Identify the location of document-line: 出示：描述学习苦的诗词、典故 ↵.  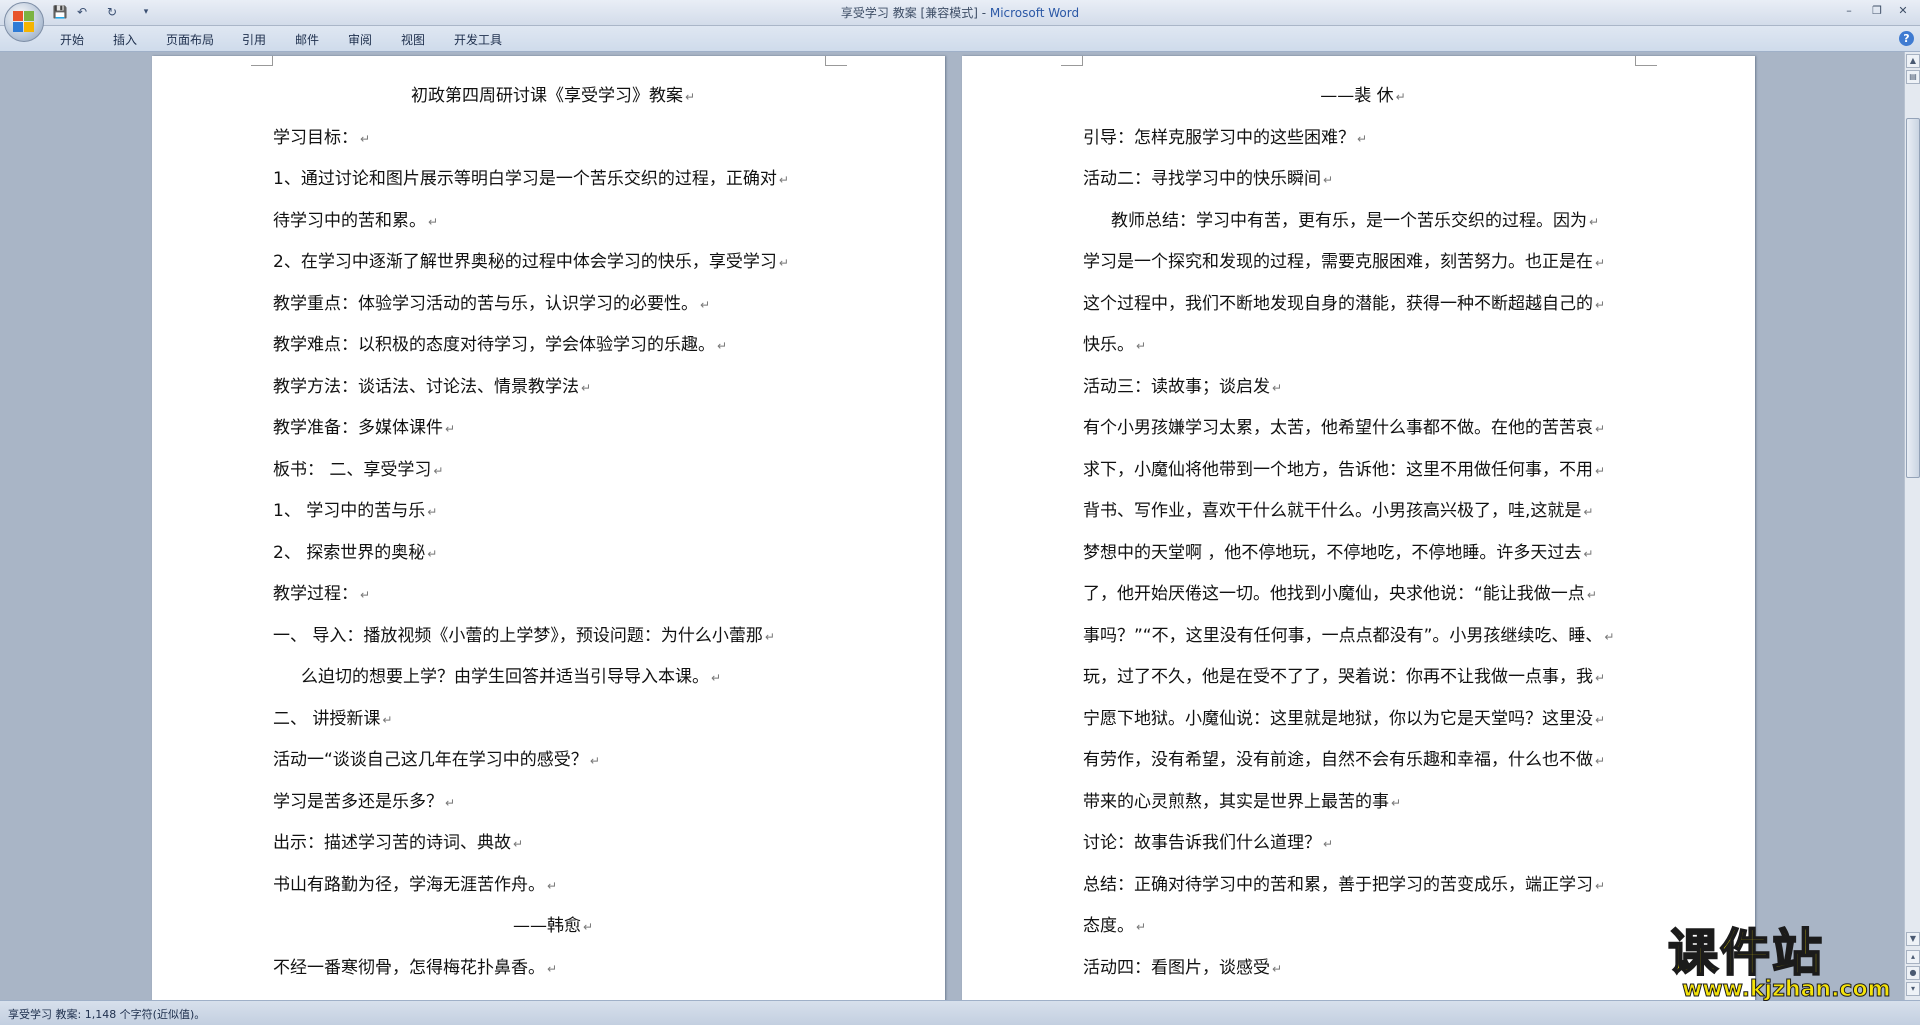
(553, 844).